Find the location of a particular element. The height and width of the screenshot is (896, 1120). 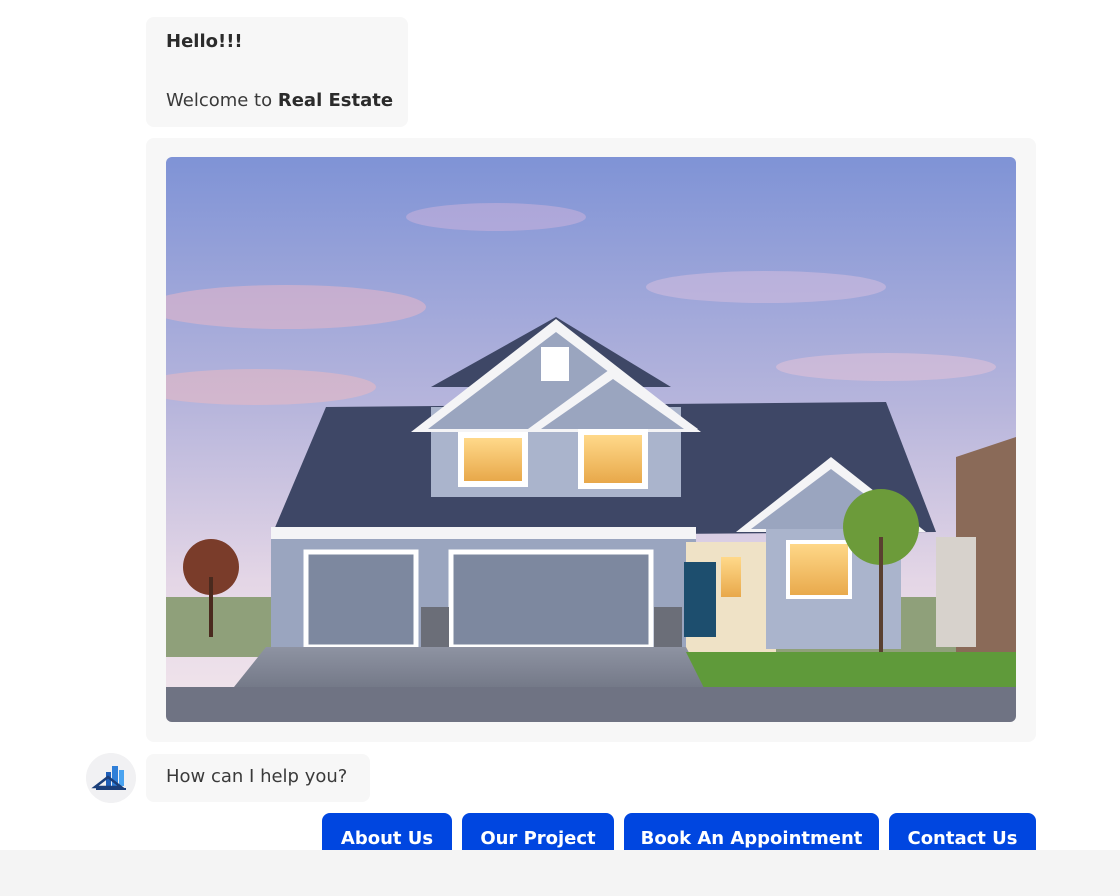

chat-footer-bar is located at coordinates (560, 873).